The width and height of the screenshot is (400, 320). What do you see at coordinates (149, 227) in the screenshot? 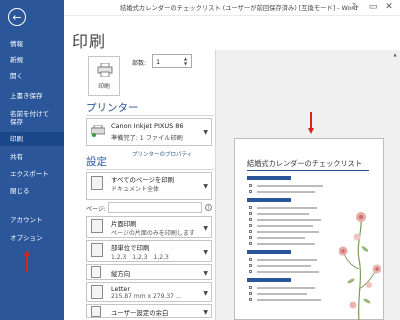
I see `duplex-dropdown: 片面印刷 ページの片面のみを印刷します ▼` at bounding box center [149, 227].